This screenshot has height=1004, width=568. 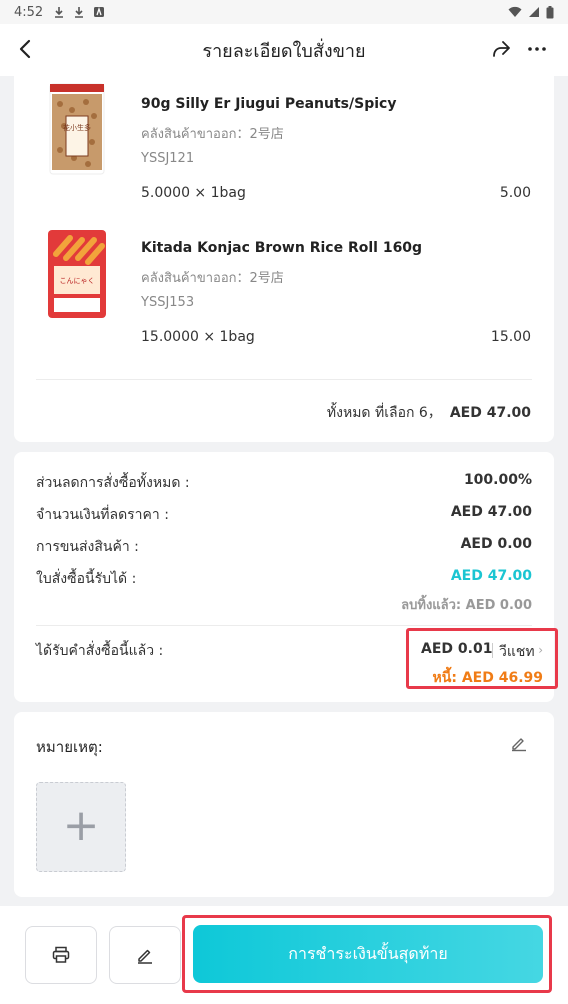 What do you see at coordinates (384, 413) in the screenshot?
I see `items-total-label: ทั้งหมด ที่เลือก 6，` at bounding box center [384, 413].